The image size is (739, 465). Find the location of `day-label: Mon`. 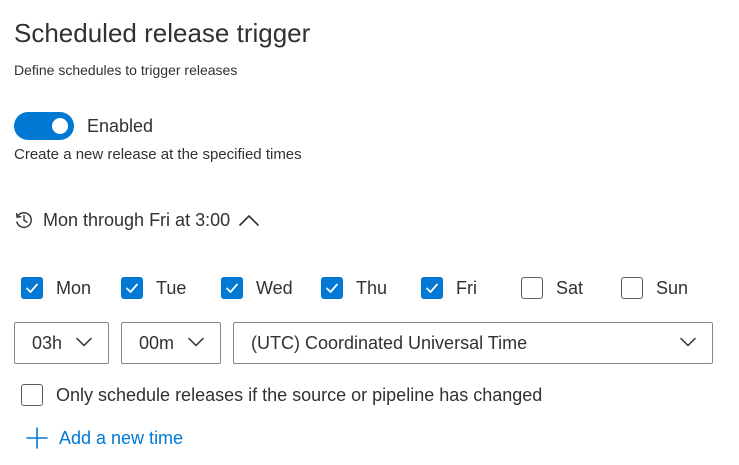

day-label: Mon is located at coordinates (74, 287).